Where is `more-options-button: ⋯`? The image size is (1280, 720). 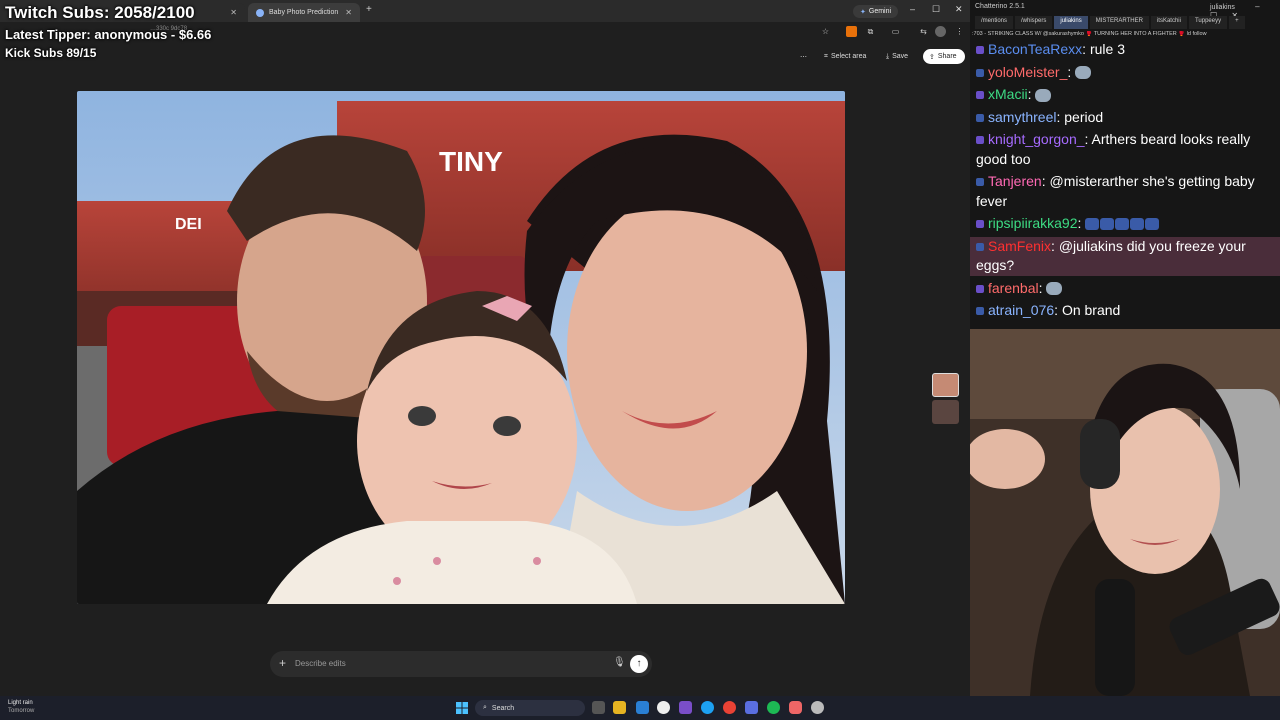 more-options-button: ⋯ is located at coordinates (803, 56).